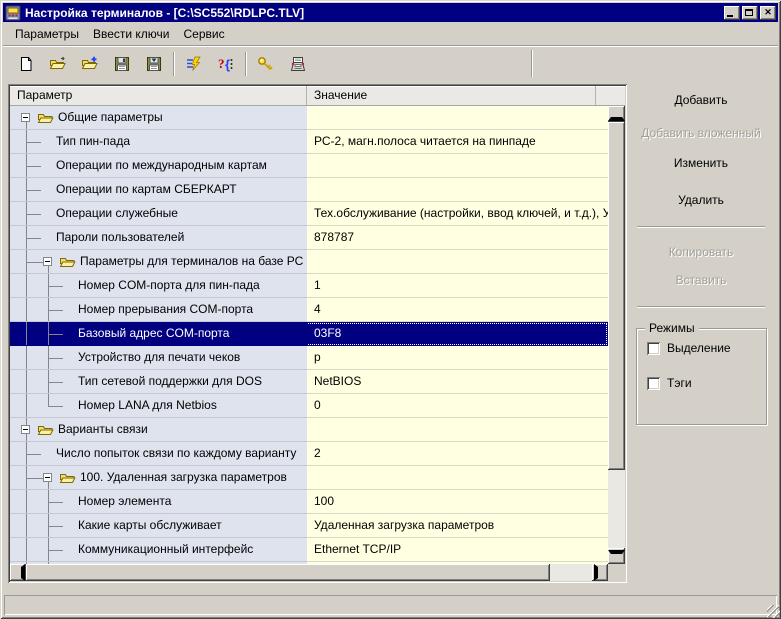  What do you see at coordinates (653, 383) in the screenshot?
I see `checkbox-тэги` at bounding box center [653, 383].